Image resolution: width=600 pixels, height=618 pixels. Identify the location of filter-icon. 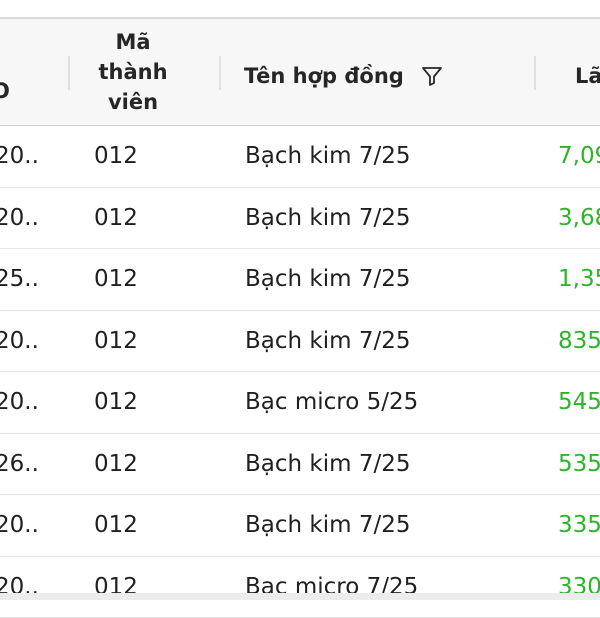
(432, 76).